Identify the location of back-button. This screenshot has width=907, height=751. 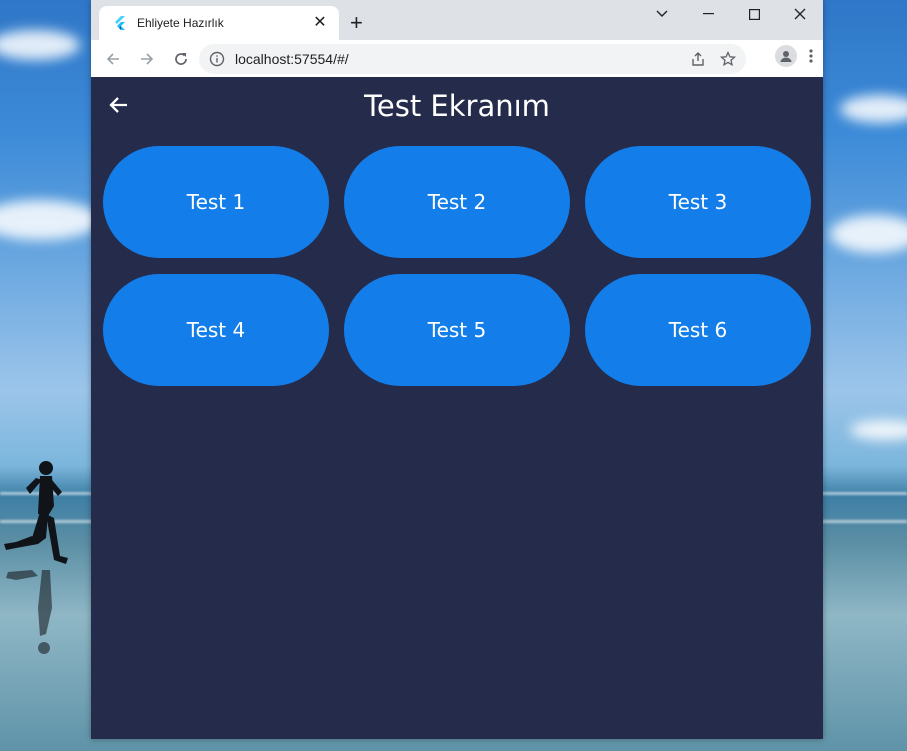
(113, 59).